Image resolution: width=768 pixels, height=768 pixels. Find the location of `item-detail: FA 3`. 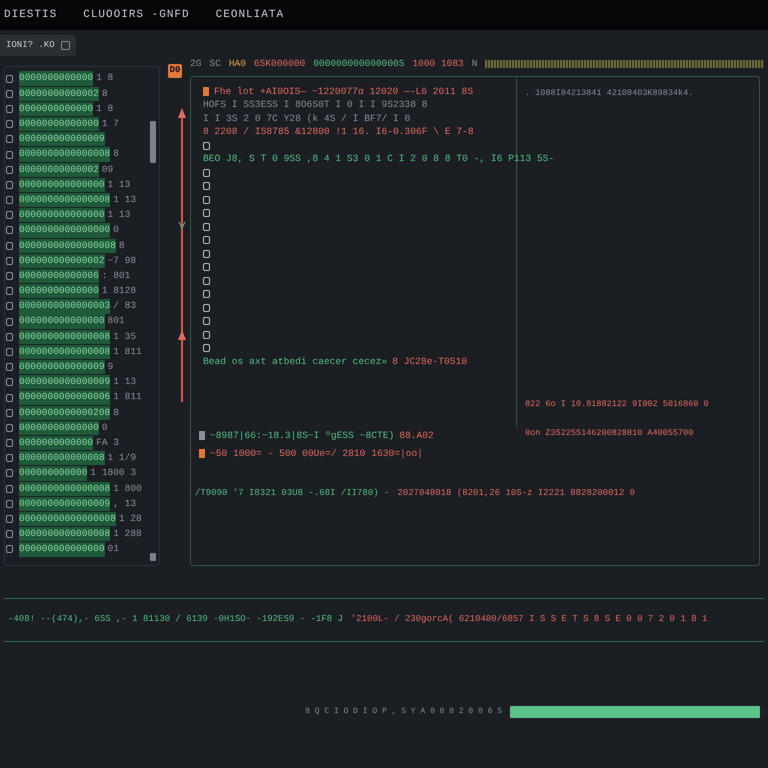

item-detail: FA 3 is located at coordinates (107, 443).